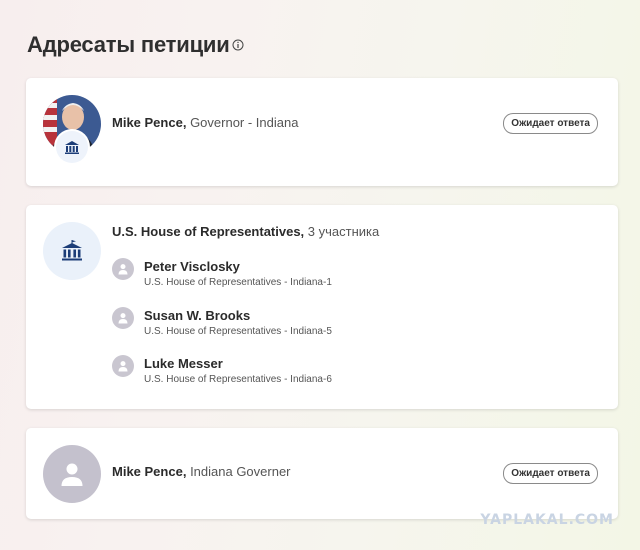 The image size is (640, 550). What do you see at coordinates (197, 315) in the screenshot?
I see `member-name: Susan W. Brooks` at bounding box center [197, 315].